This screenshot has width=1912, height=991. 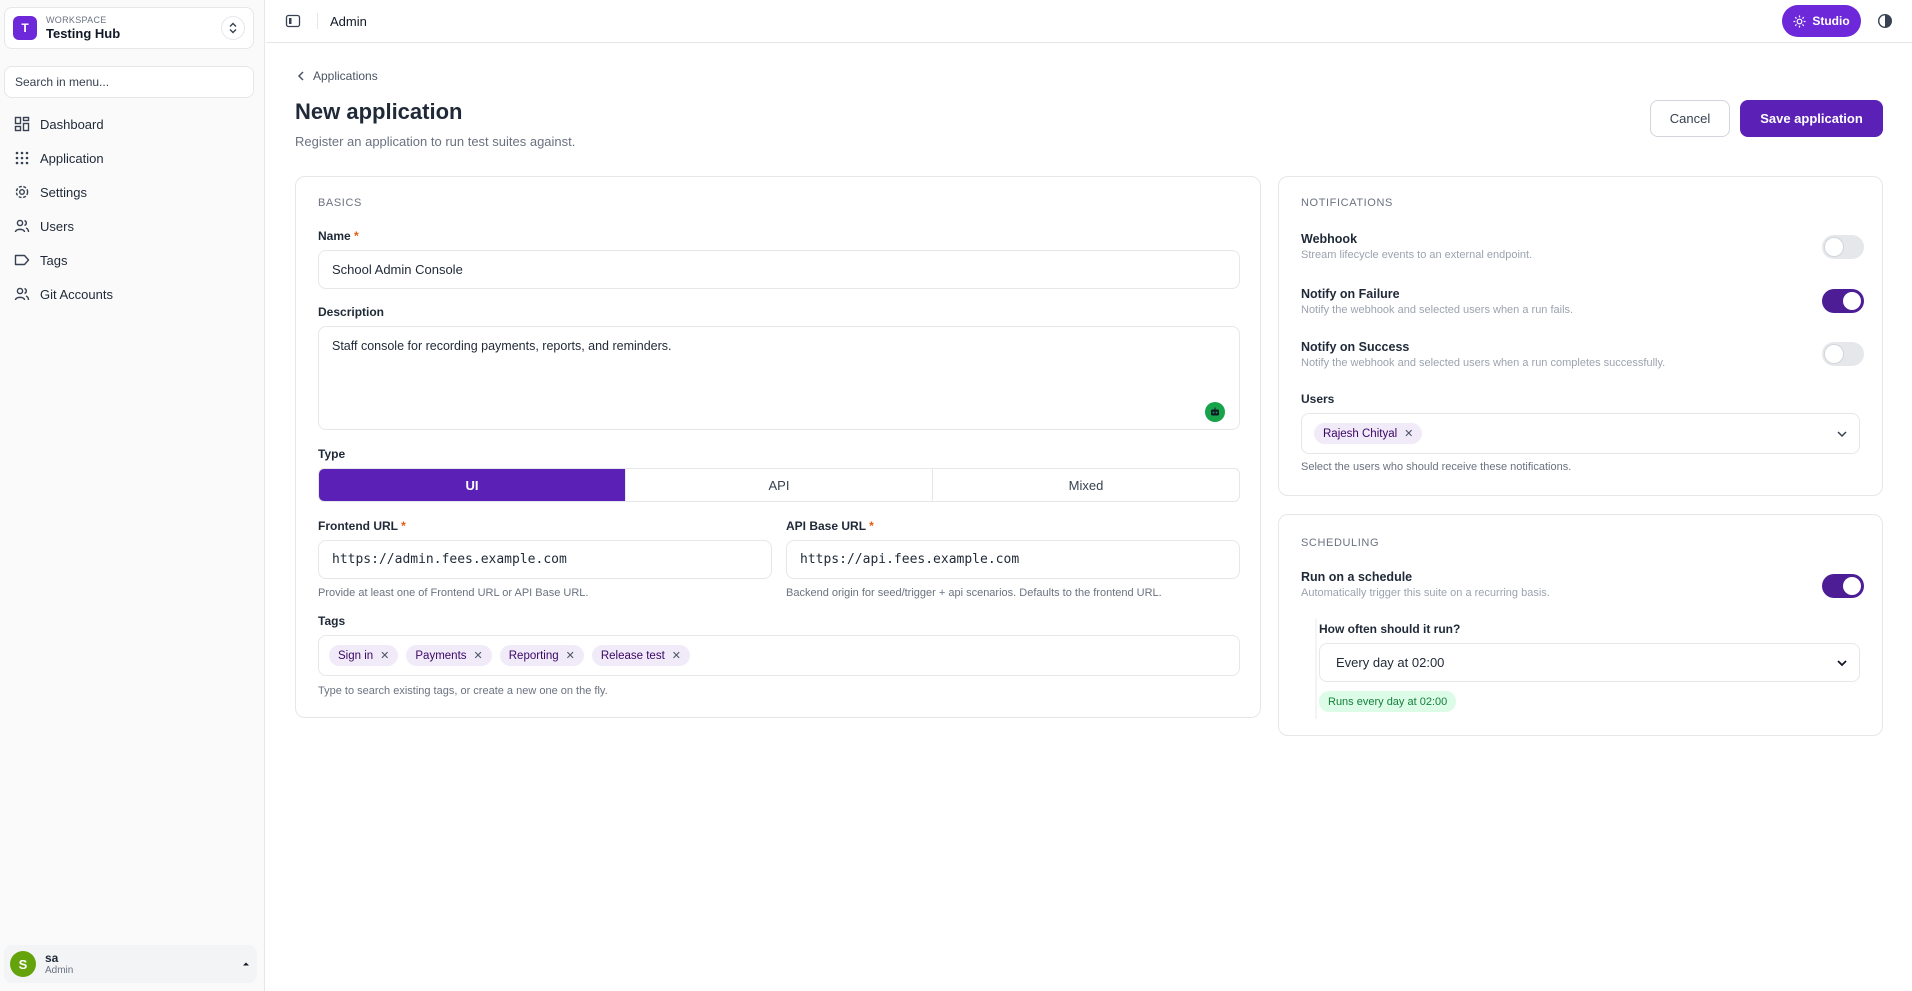 I want to click on sidebar-item-label: Dashboard, so click(x=72, y=124).